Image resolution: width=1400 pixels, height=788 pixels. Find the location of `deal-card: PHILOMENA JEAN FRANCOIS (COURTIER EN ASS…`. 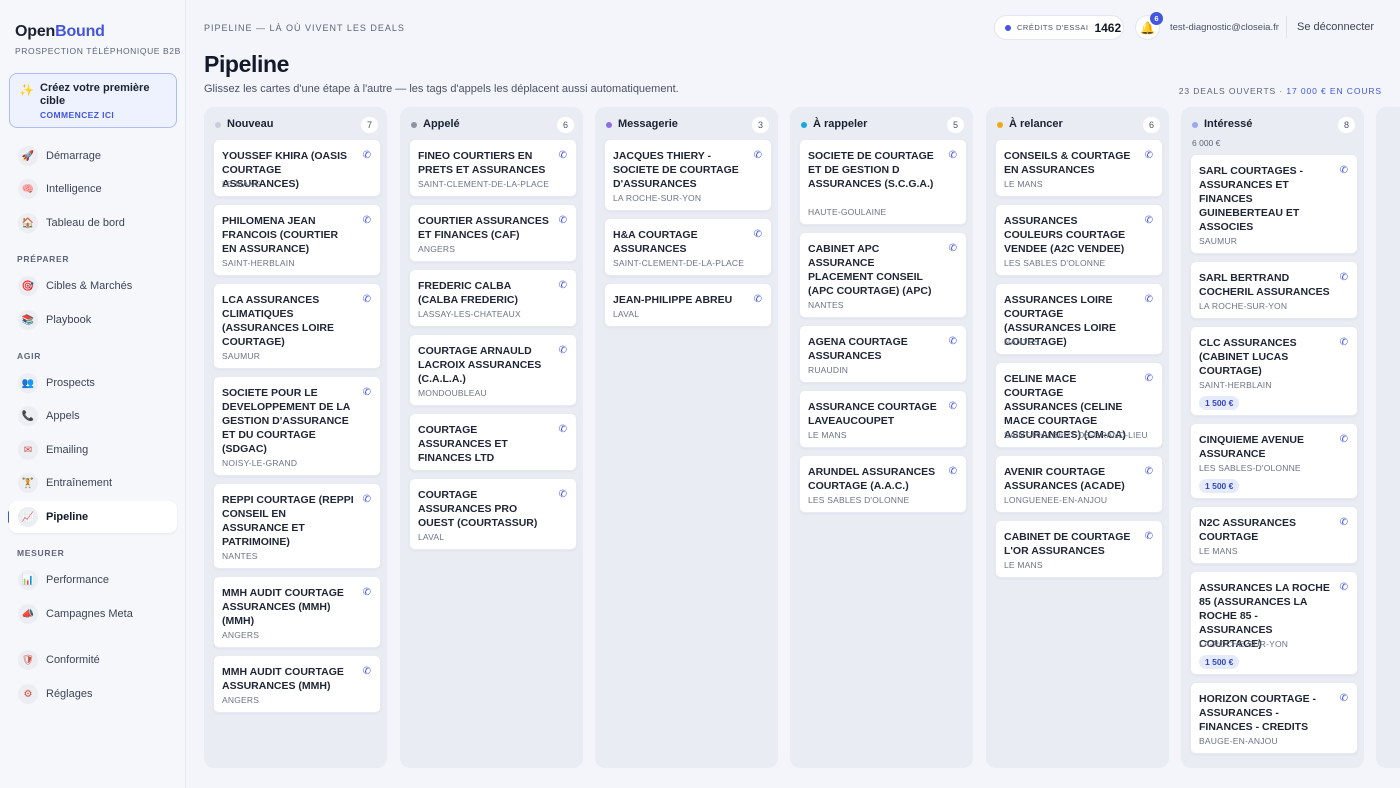

deal-card: PHILOMENA JEAN FRANCOIS (COURTIER EN ASS… is located at coordinates (297, 240).